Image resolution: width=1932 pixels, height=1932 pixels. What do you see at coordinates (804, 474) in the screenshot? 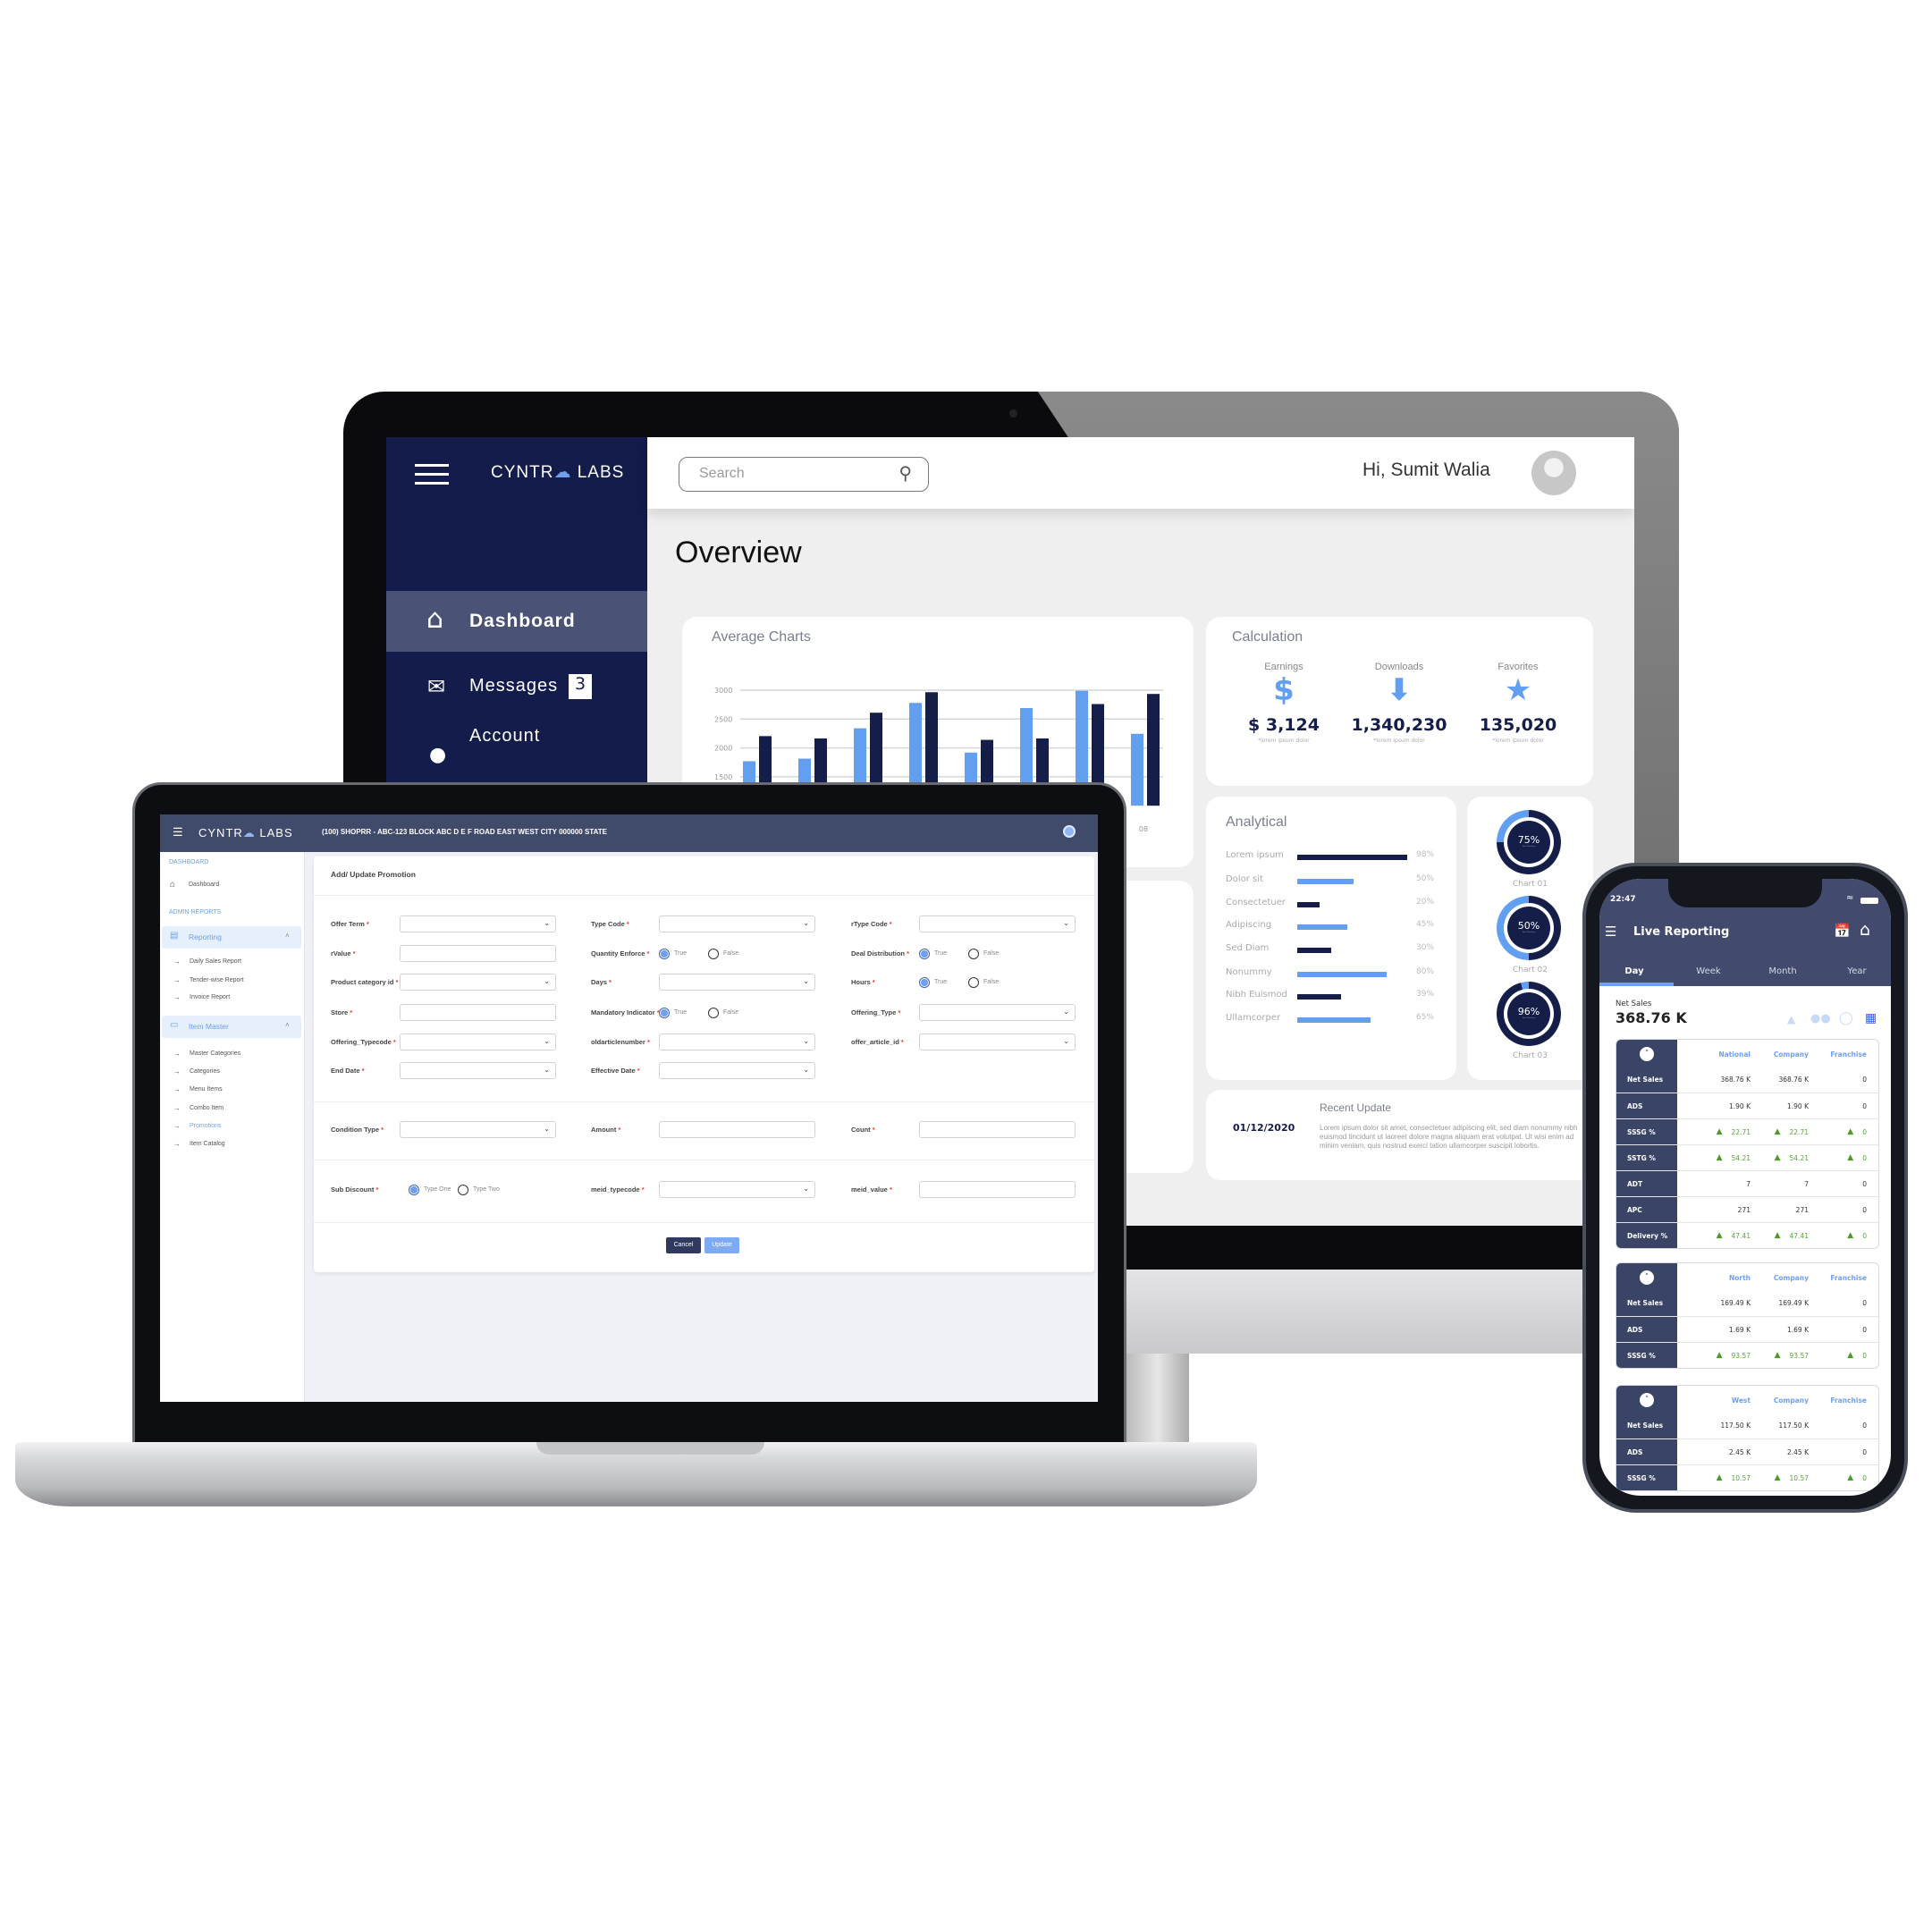
I see `search-input: Search ⚲` at bounding box center [804, 474].